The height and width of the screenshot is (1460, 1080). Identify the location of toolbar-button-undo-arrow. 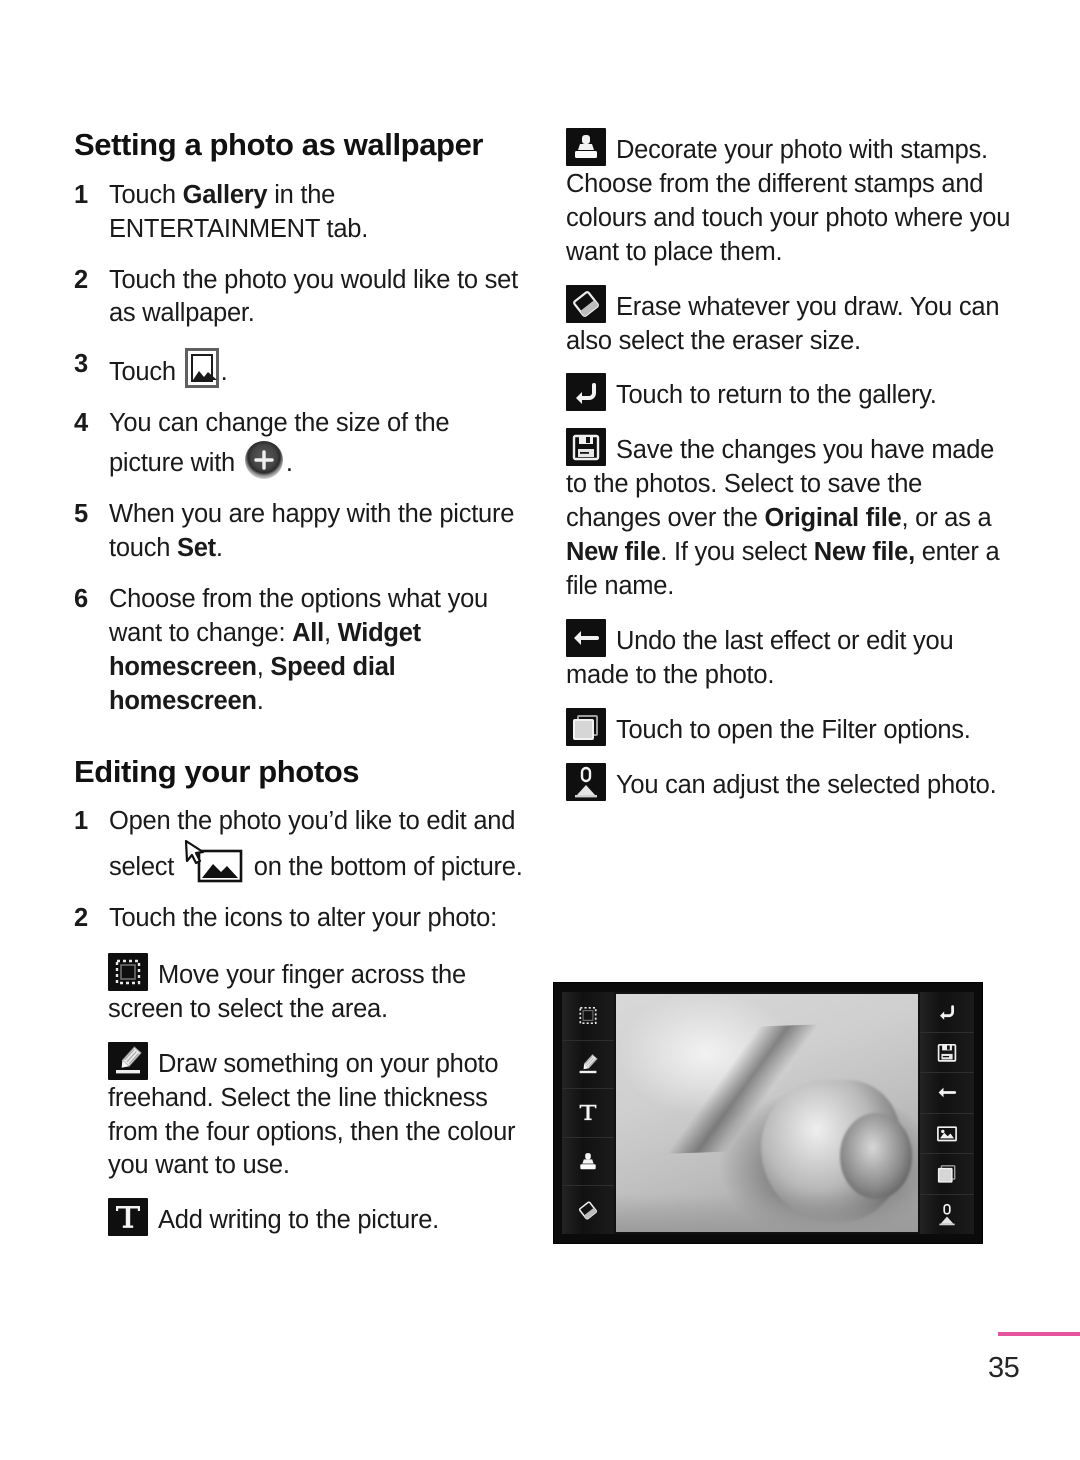
(947, 1093).